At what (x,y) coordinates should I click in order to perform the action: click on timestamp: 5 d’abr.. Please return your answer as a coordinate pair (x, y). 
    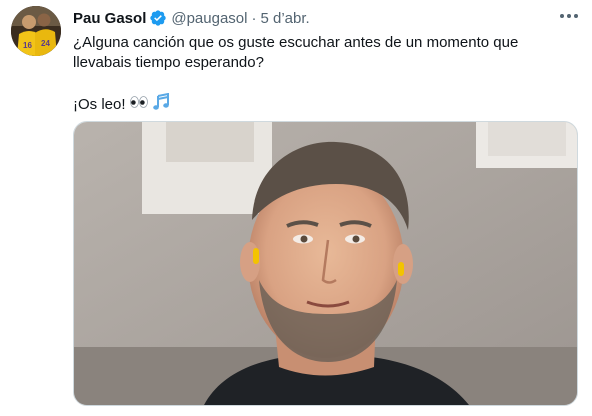
    Looking at the image, I should click on (284, 18).